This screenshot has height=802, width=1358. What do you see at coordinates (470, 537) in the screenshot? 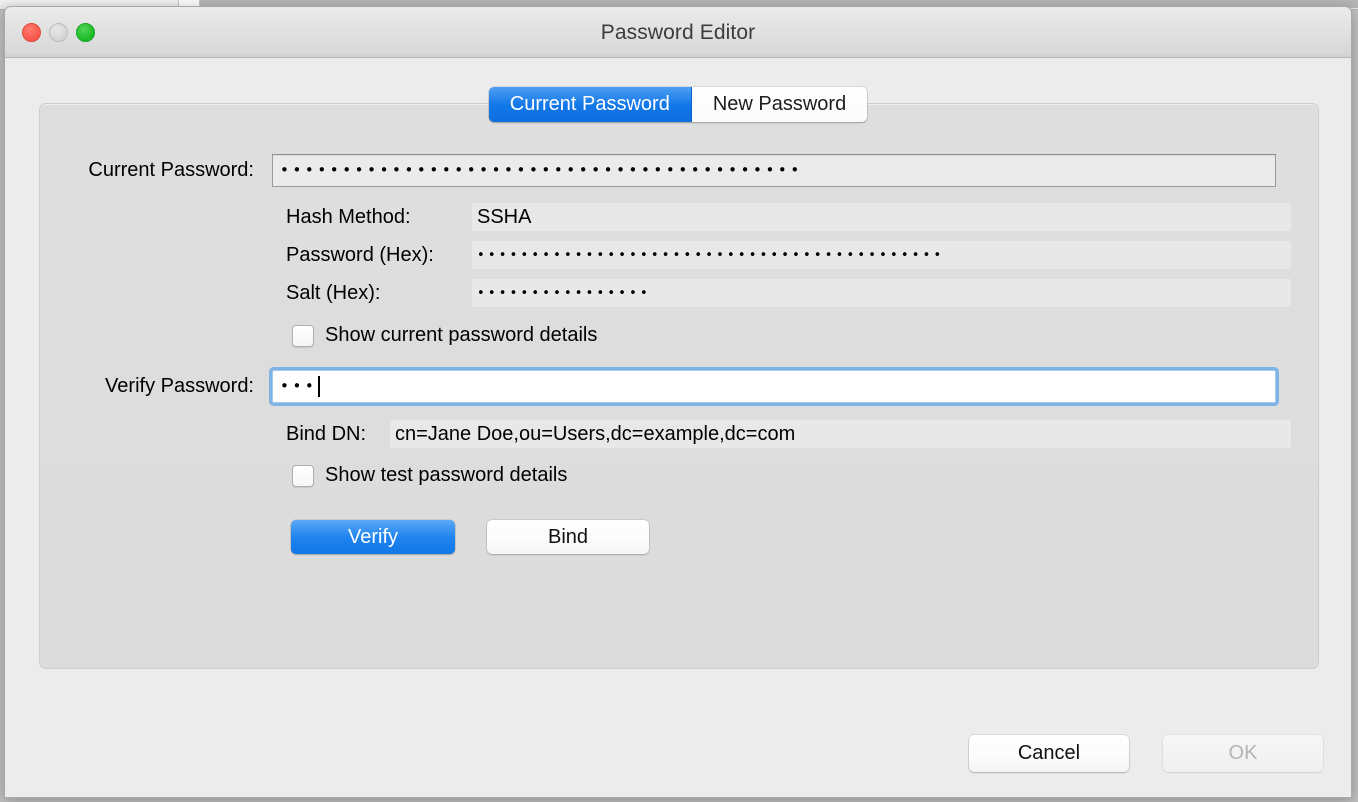
I see `action-button-group: Verify Bind` at bounding box center [470, 537].